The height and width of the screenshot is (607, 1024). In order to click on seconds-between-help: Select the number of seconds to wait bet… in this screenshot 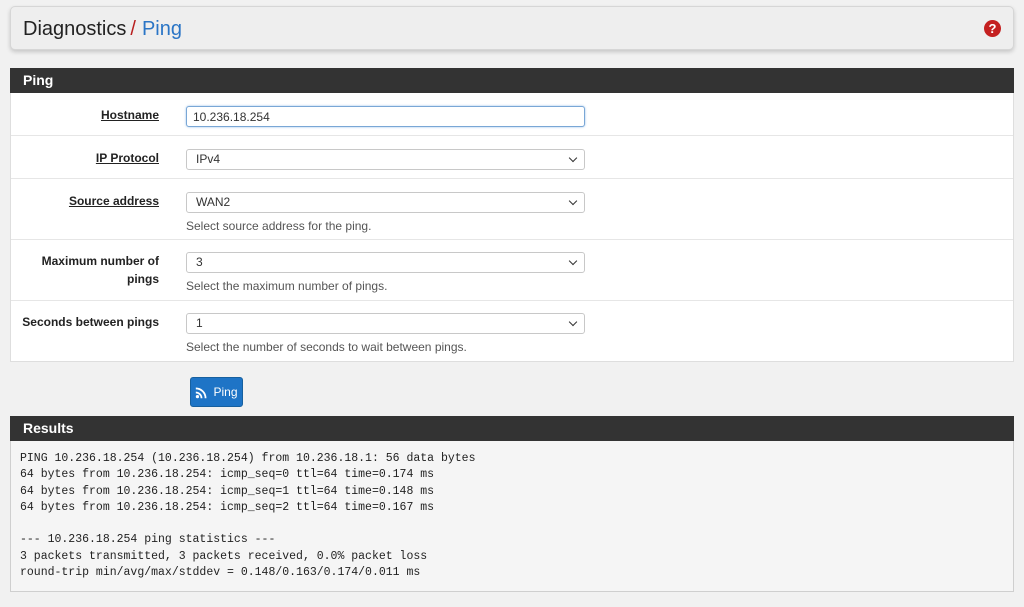, I will do `click(326, 347)`.